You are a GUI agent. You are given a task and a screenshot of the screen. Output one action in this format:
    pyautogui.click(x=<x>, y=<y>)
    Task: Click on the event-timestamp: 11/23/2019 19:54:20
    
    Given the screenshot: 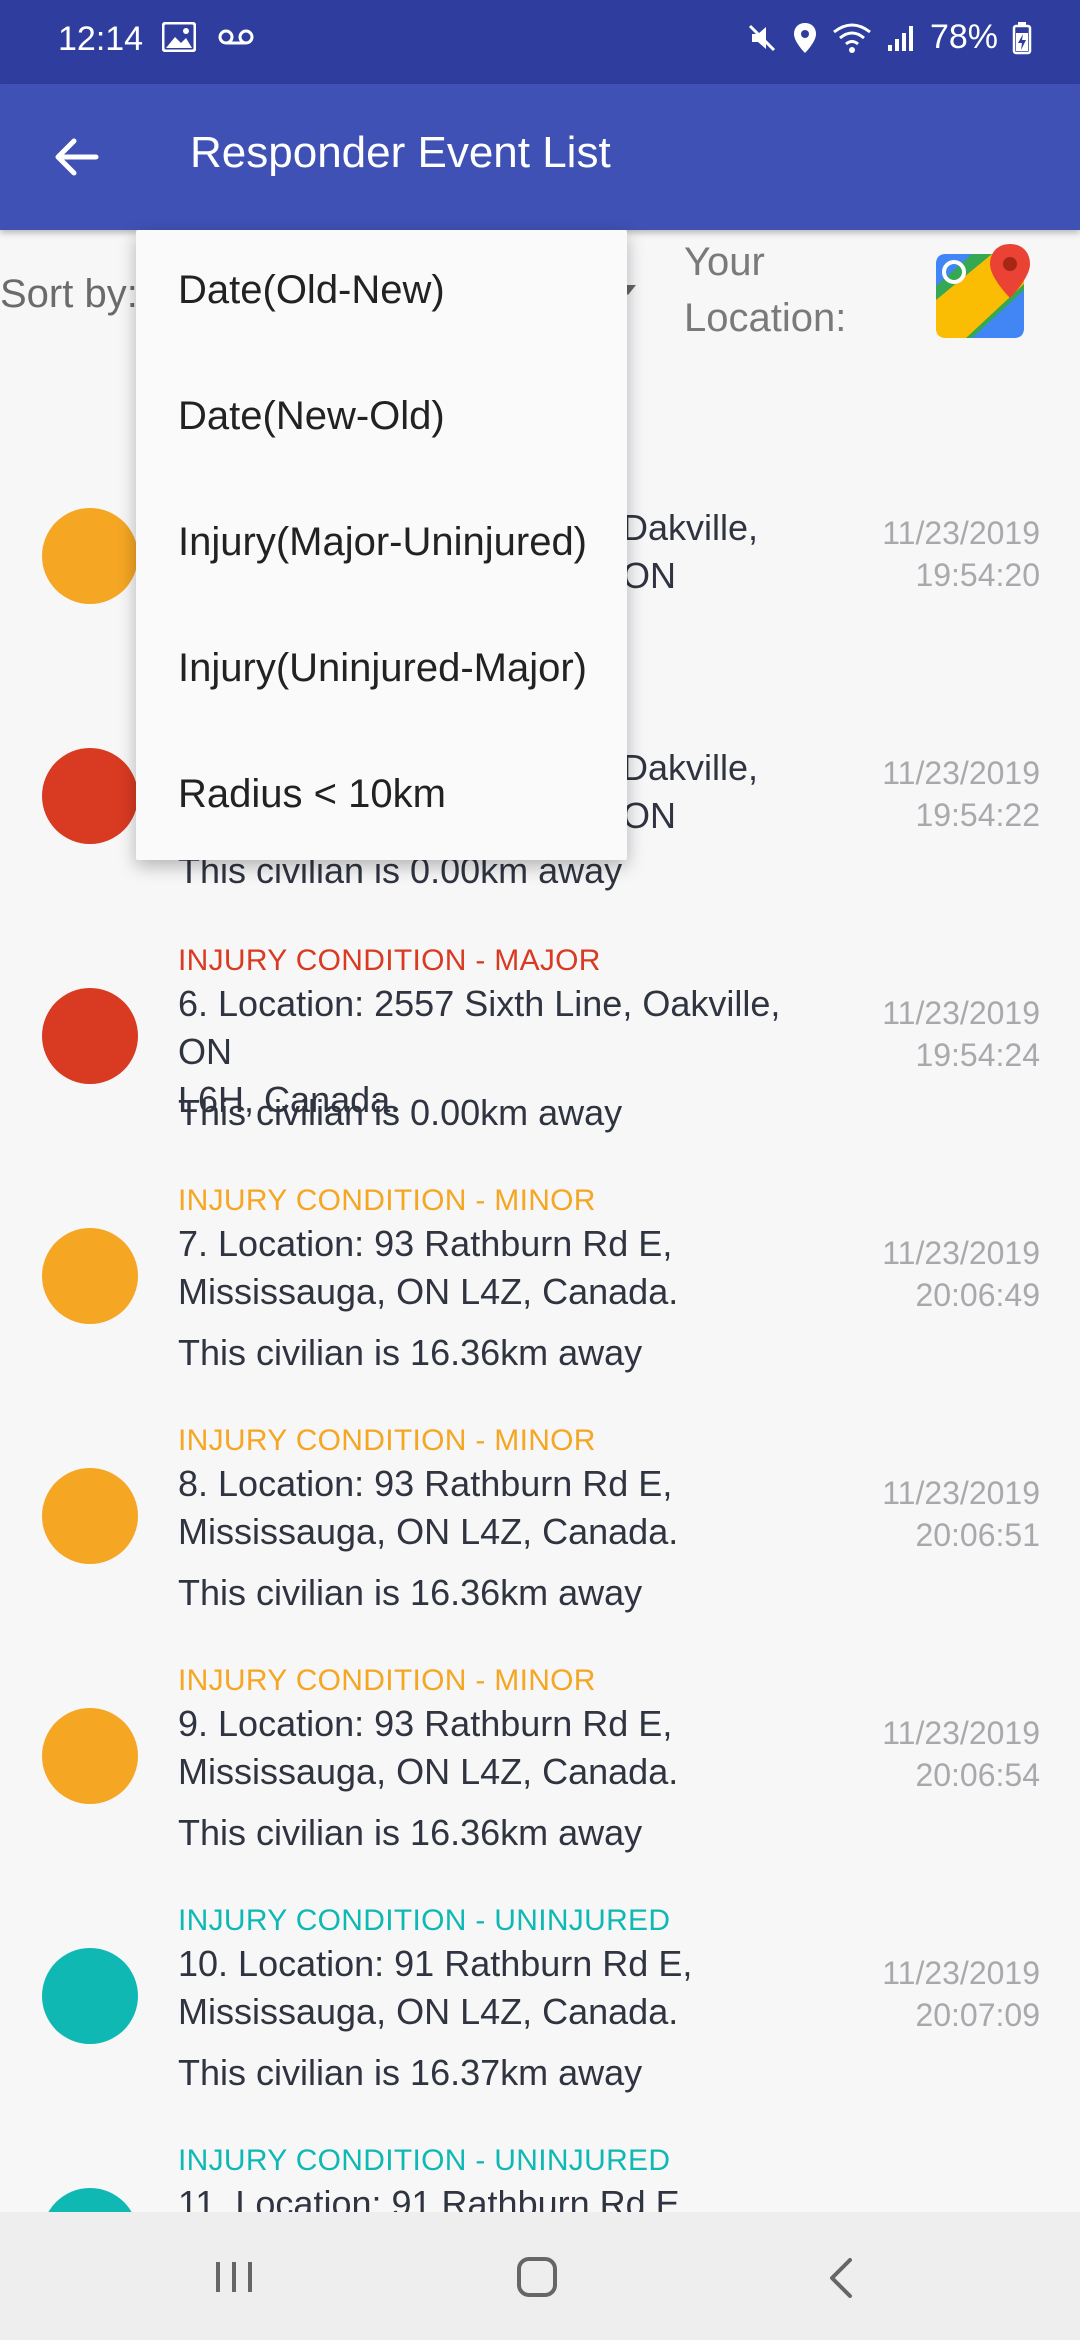 What is the action you would take?
    pyautogui.click(x=961, y=554)
    